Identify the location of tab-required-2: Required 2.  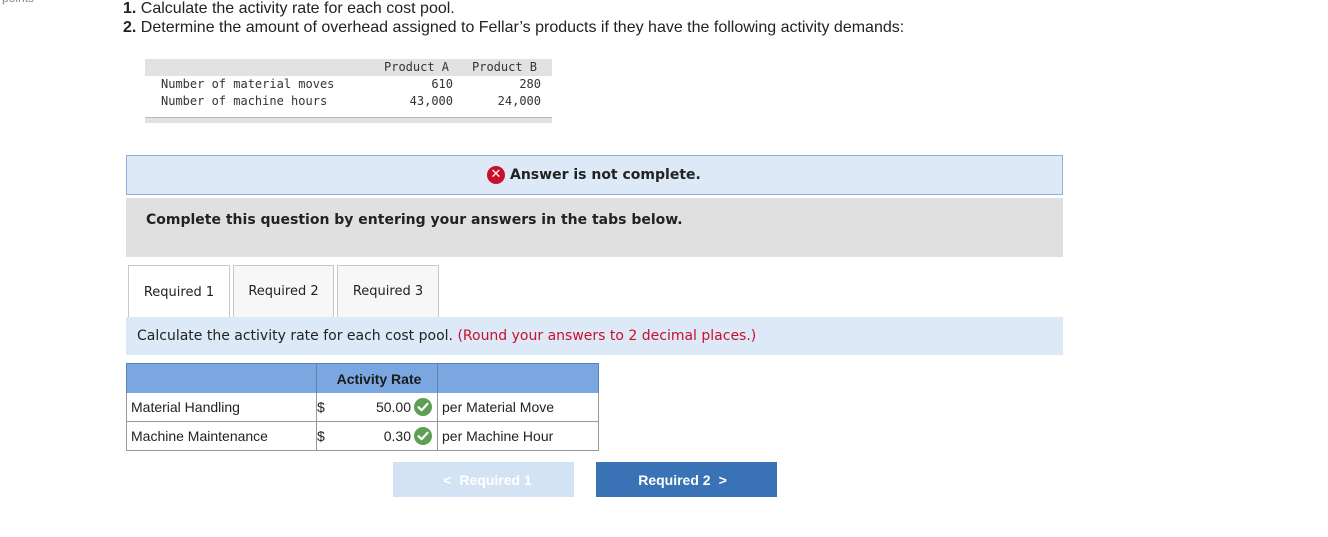
(283, 291).